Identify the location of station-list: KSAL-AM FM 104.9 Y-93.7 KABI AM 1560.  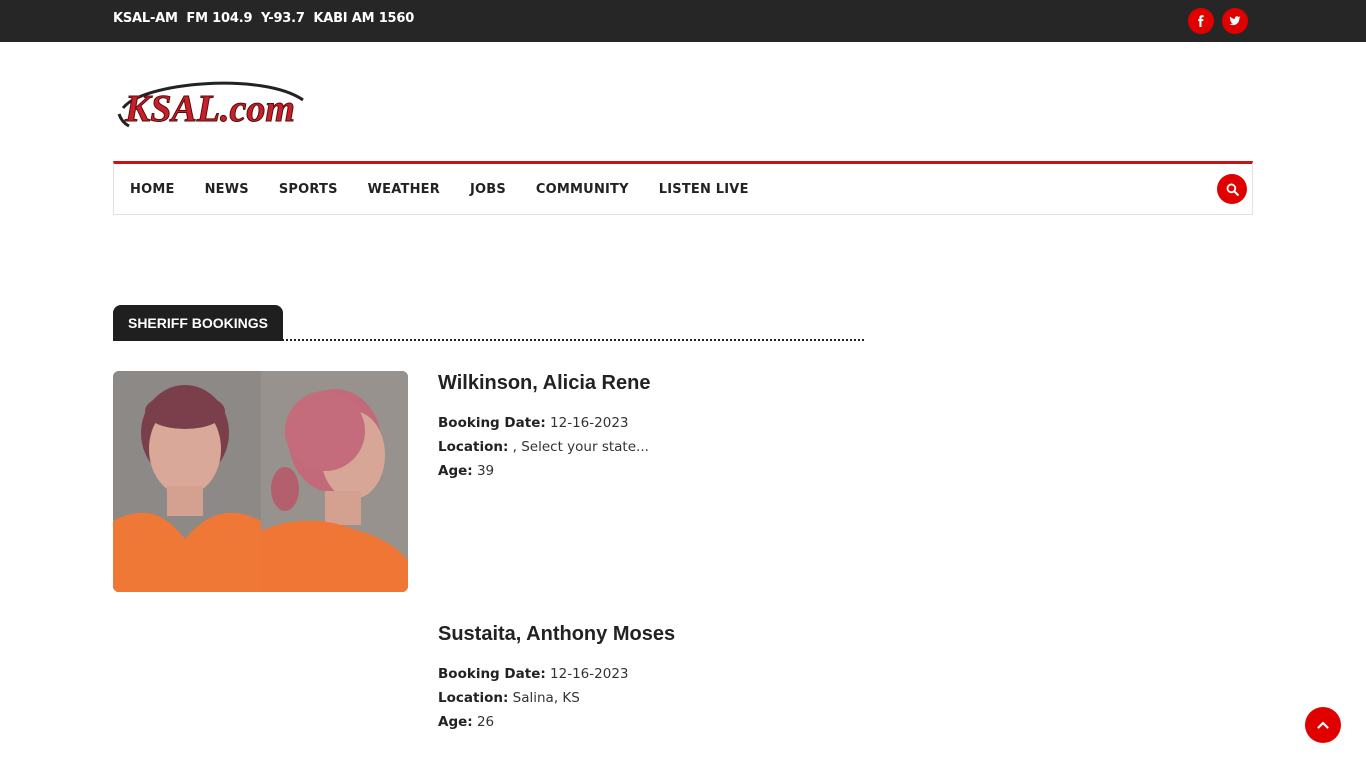
(264, 18).